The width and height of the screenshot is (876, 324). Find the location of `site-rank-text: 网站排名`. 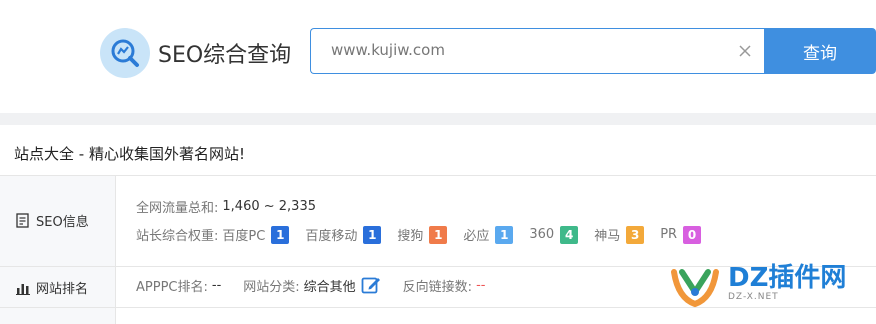

site-rank-text: 网站排名 is located at coordinates (62, 289).